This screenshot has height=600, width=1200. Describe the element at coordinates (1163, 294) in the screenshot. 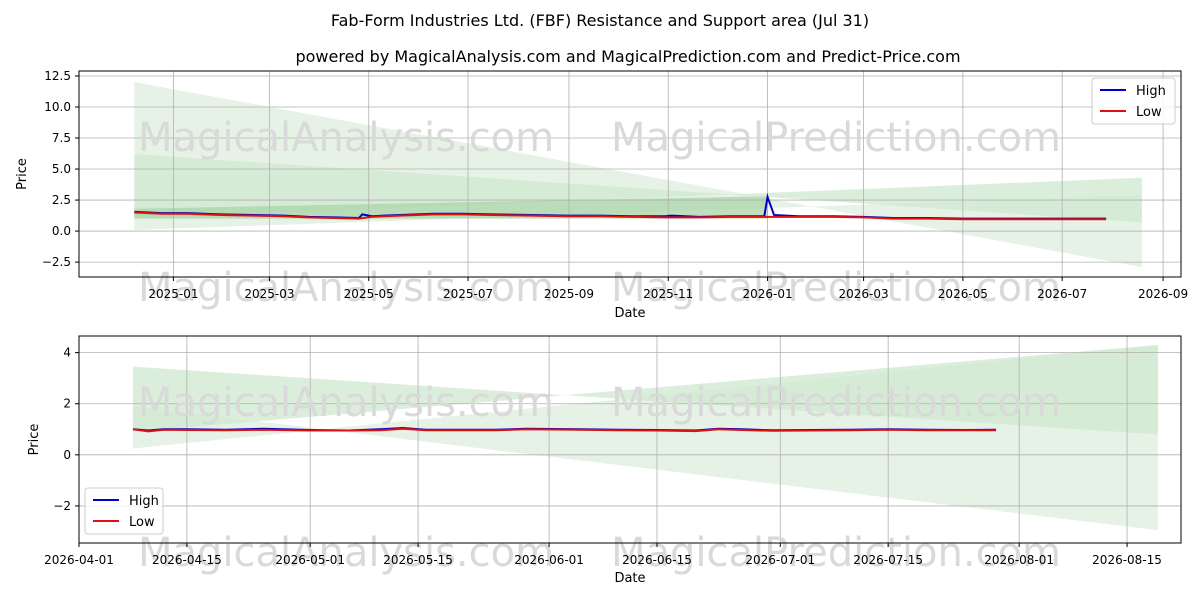

I see `x-tick-label: 2026-09` at that location.